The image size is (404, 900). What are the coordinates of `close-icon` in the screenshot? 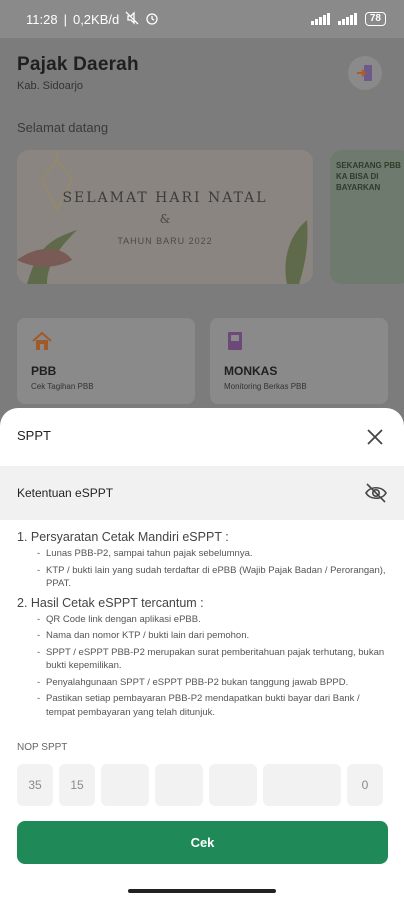 It's located at (375, 437).